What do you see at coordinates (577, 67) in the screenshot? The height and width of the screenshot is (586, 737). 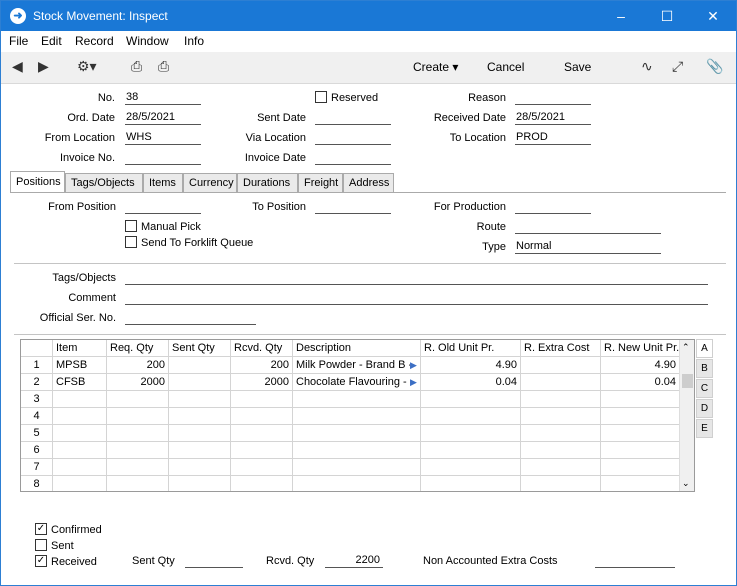 I see `save-button: Save` at bounding box center [577, 67].